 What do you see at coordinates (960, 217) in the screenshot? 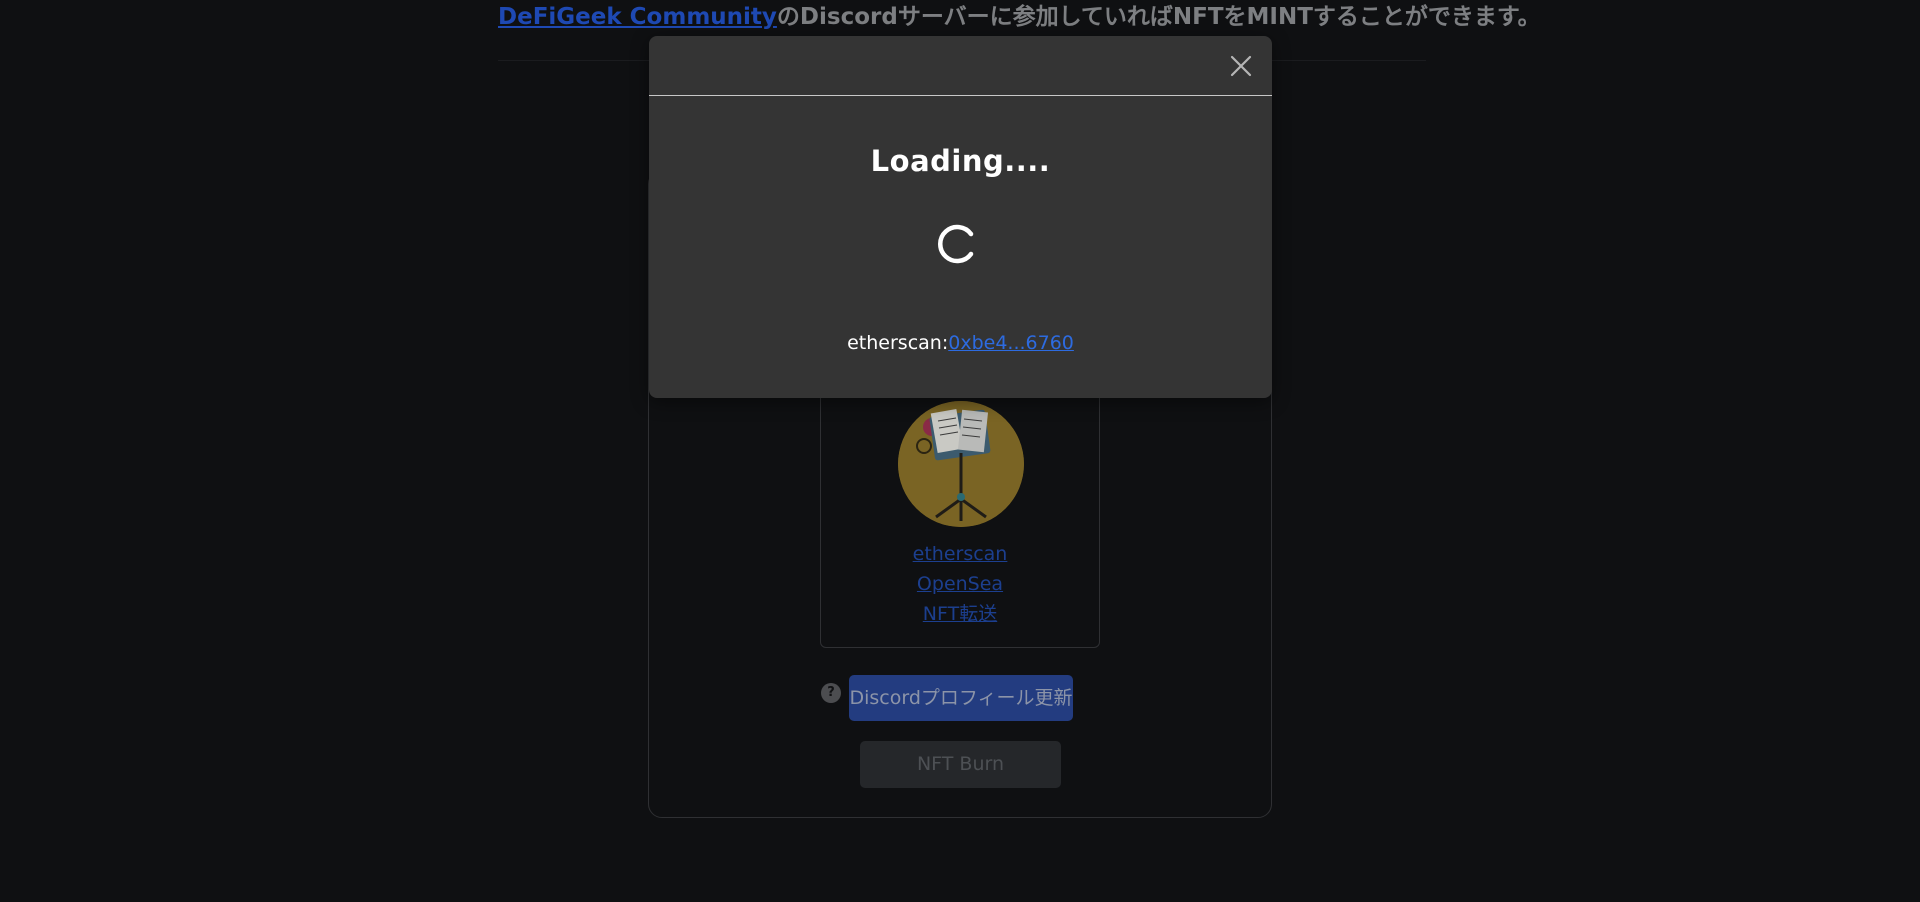
I see `loading-modal: Loading.... etherscan:0xbe4...6760` at bounding box center [960, 217].